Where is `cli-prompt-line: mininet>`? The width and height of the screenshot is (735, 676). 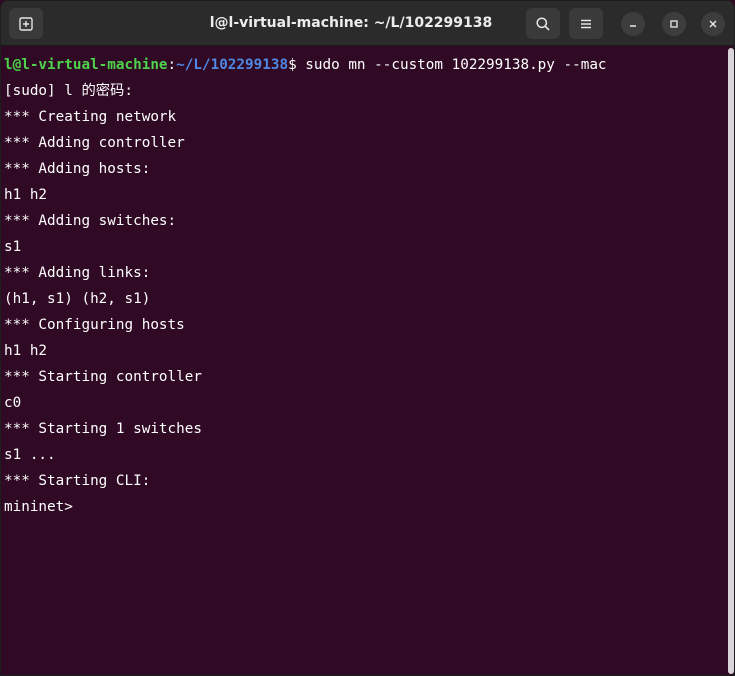
cli-prompt-line: mininet> is located at coordinates (38, 507).